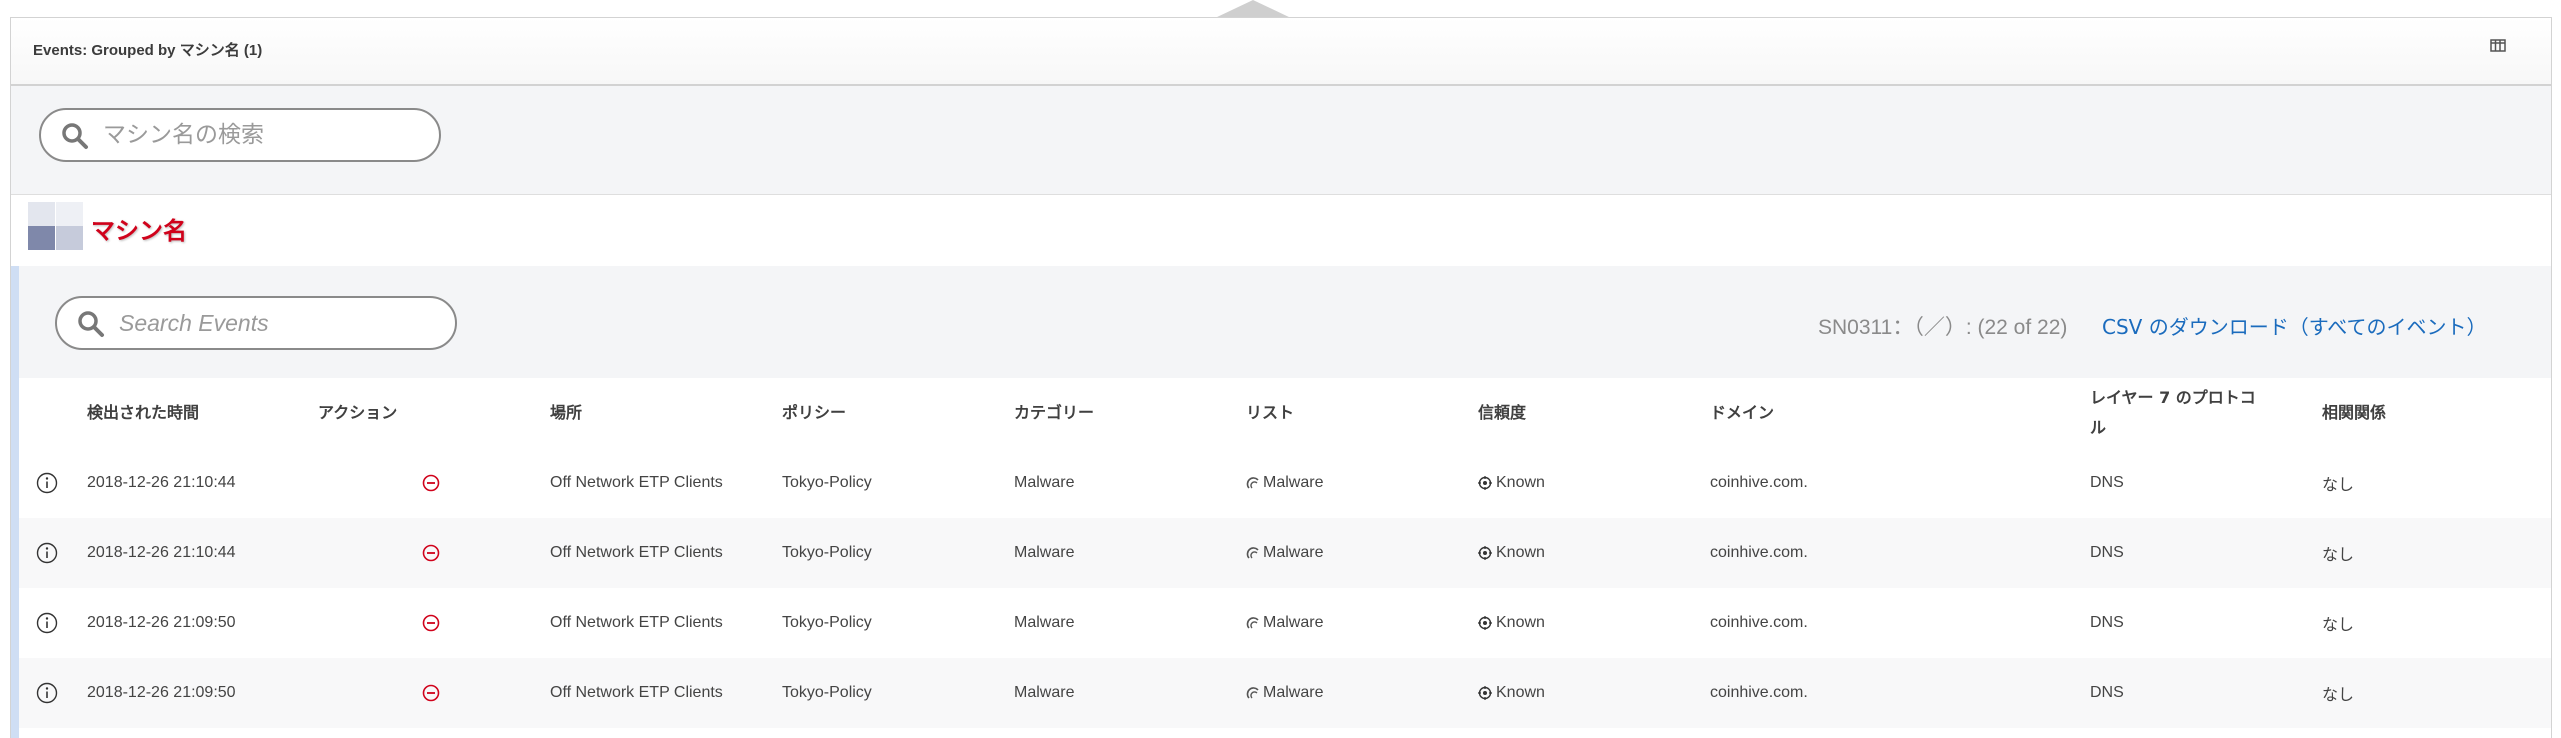 Image resolution: width=2561 pixels, height=738 pixels. What do you see at coordinates (2498, 46) in the screenshot?
I see `columns-icon` at bounding box center [2498, 46].